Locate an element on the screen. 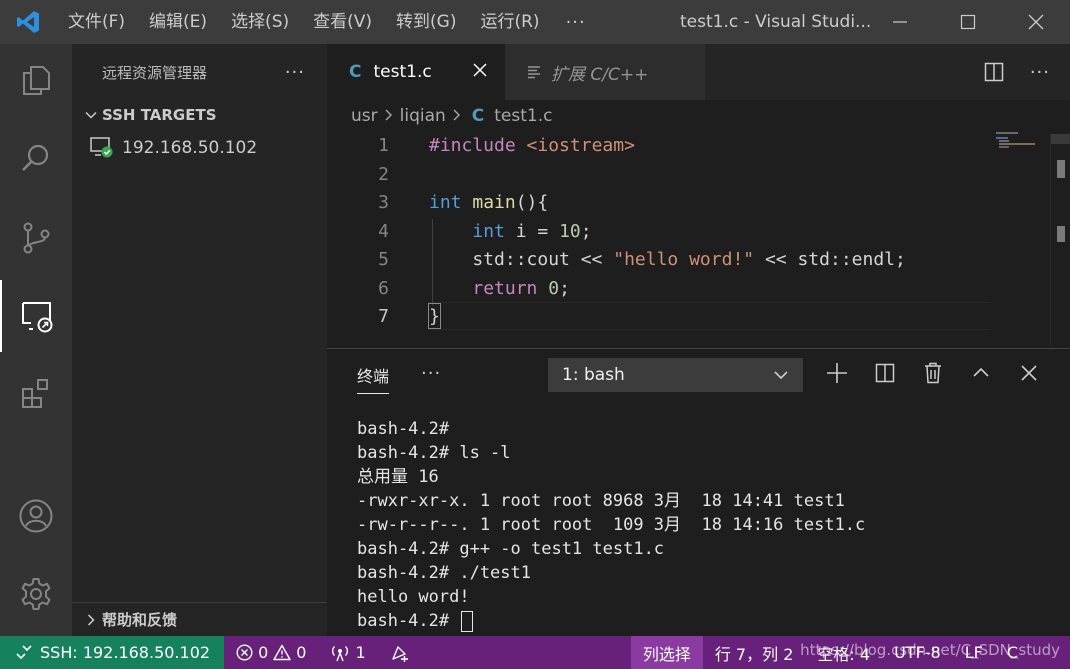  line-number: 2 is located at coordinates (383, 174).